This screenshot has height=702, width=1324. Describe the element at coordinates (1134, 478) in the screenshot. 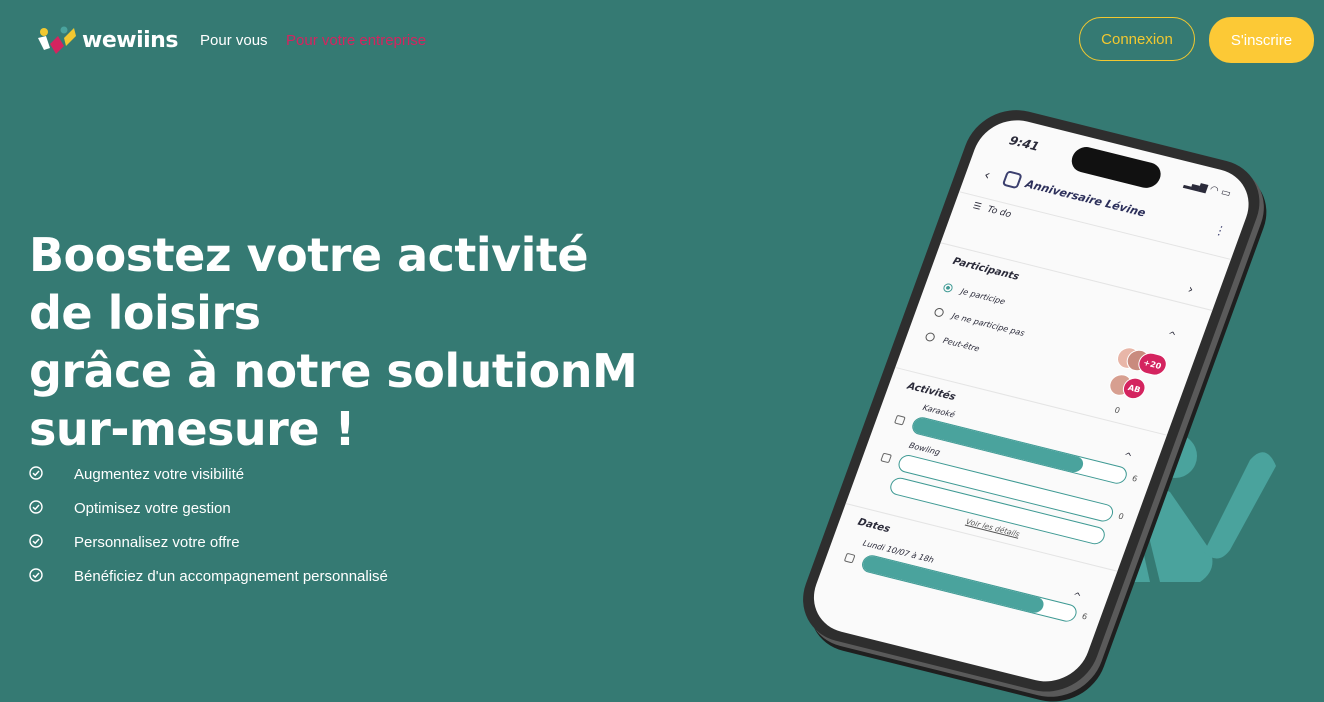

I see `activity-count: 6` at that location.